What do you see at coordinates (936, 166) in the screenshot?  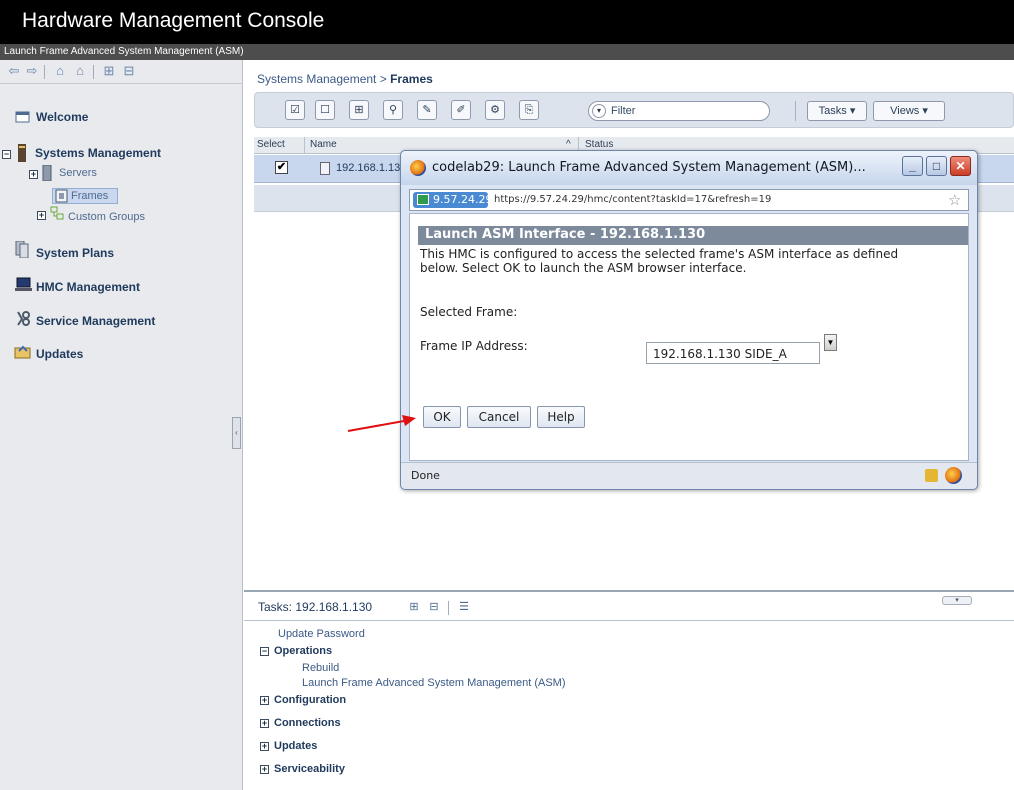 I see `maximize-button: □` at bounding box center [936, 166].